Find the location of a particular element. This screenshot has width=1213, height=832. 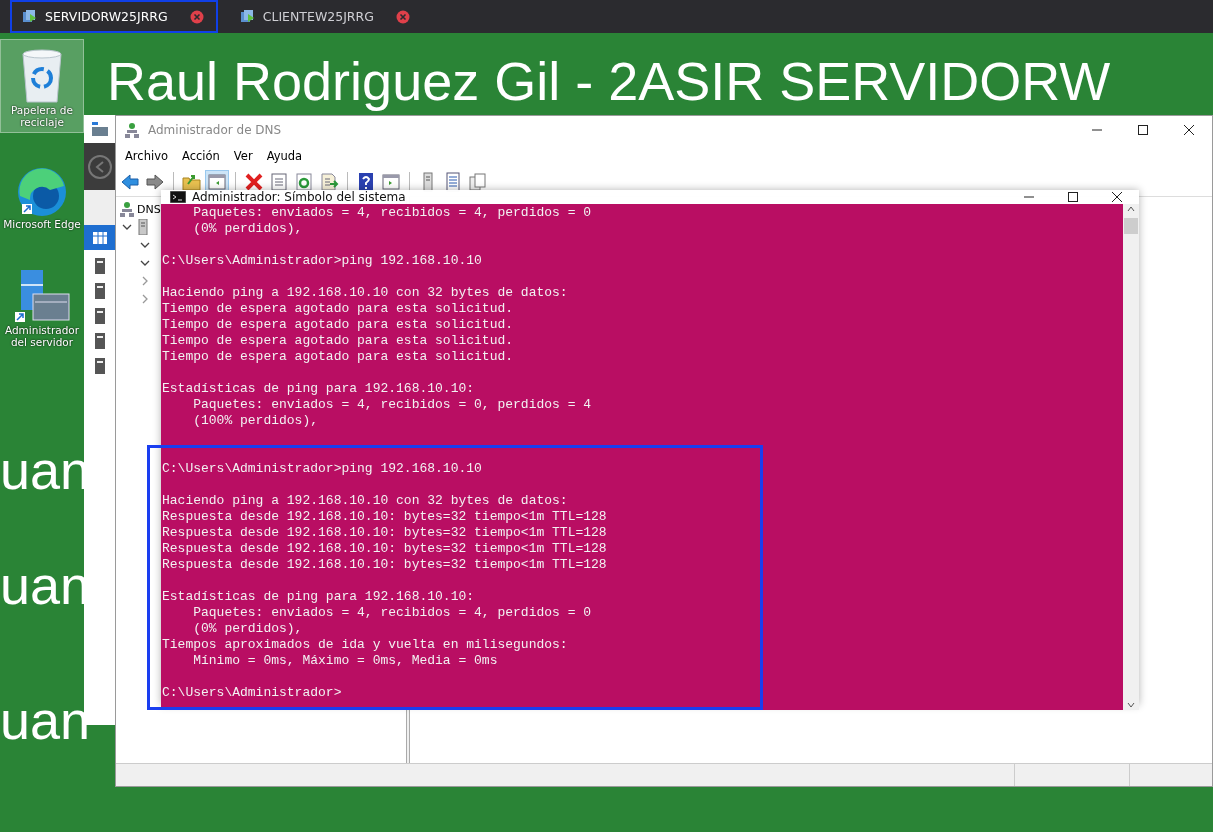

scroll-thumb is located at coordinates (1131, 226).